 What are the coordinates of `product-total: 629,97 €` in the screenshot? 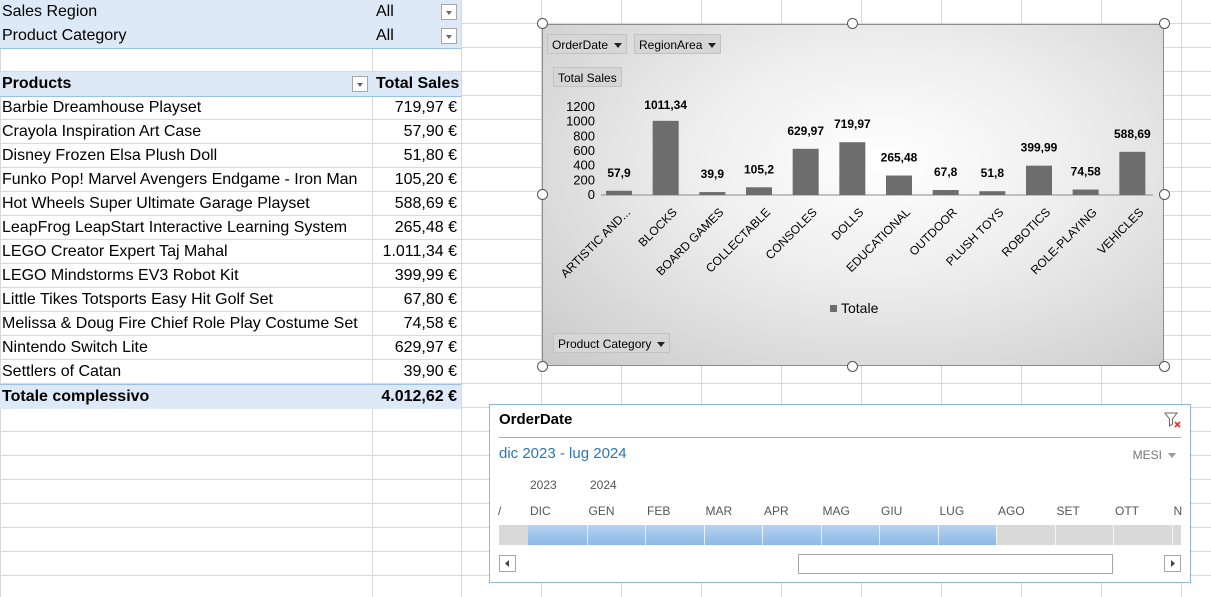 It's located at (425, 347).